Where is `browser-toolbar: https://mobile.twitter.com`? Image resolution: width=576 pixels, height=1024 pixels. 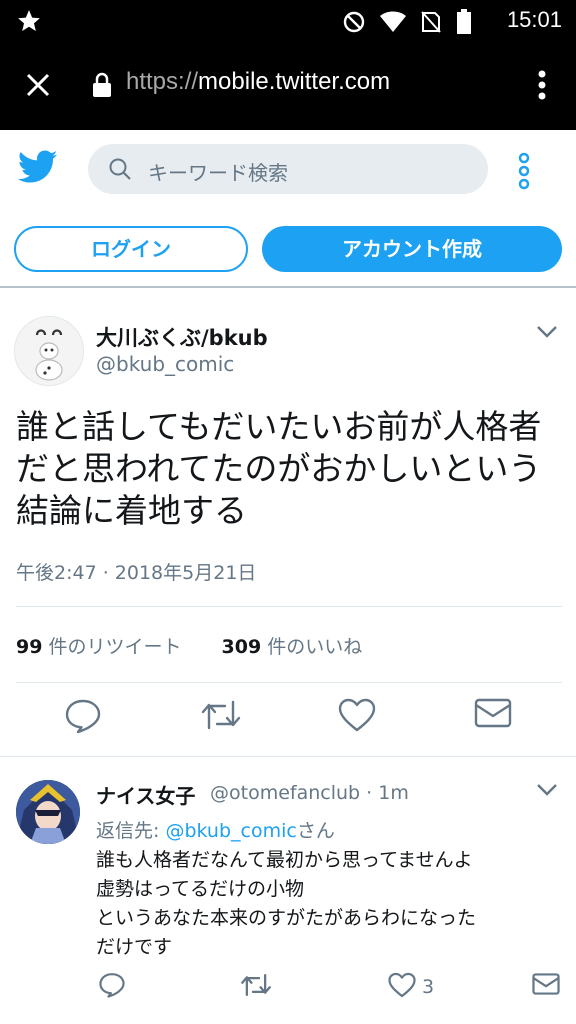
browser-toolbar: https://mobile.twitter.com is located at coordinates (288, 86).